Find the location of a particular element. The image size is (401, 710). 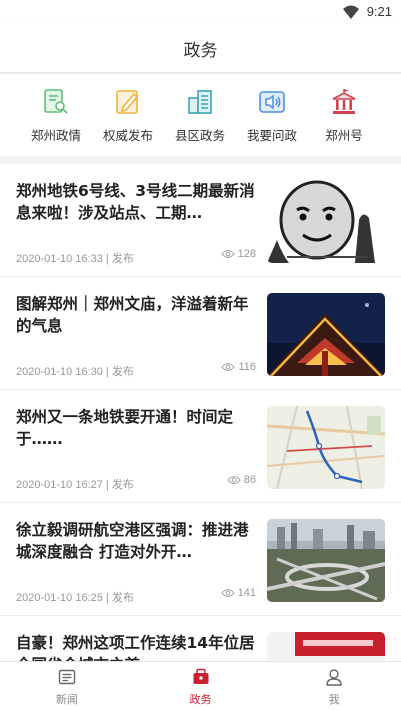

quick-nav-label: 郑州号 is located at coordinates (344, 135).